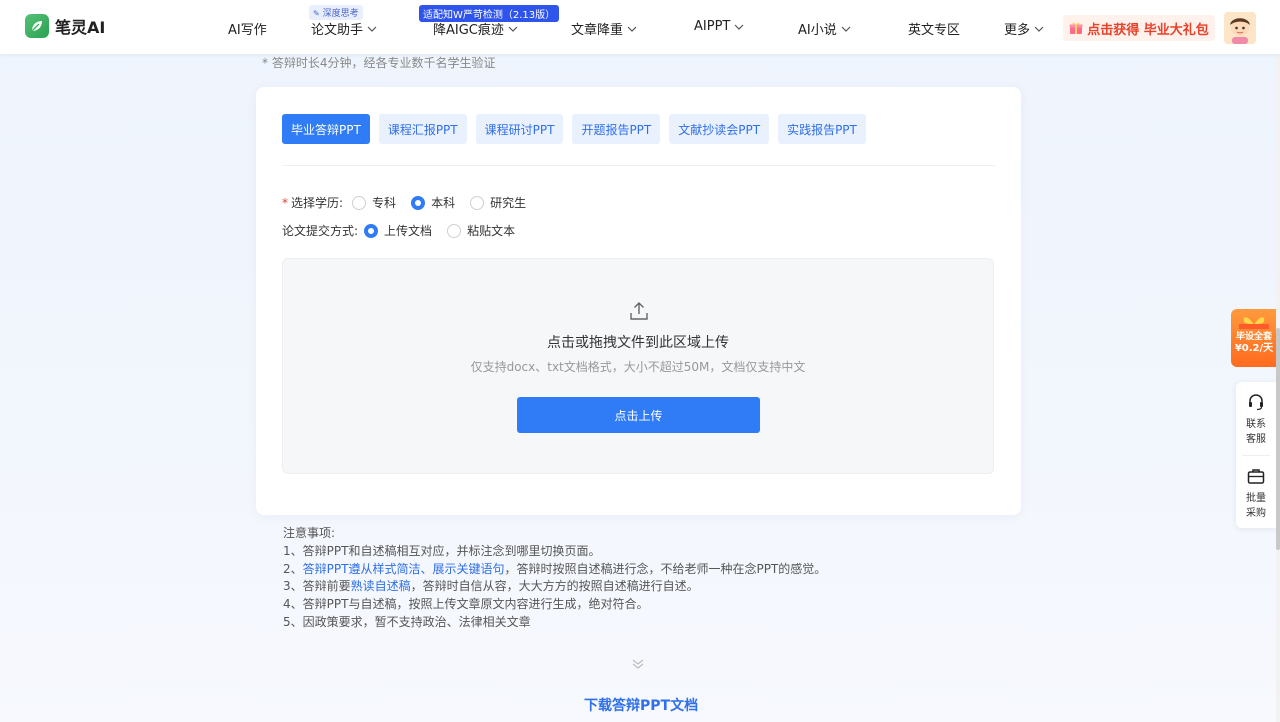  What do you see at coordinates (481, 230) in the screenshot?
I see `radio-paste-text: 粘贴文本` at bounding box center [481, 230].